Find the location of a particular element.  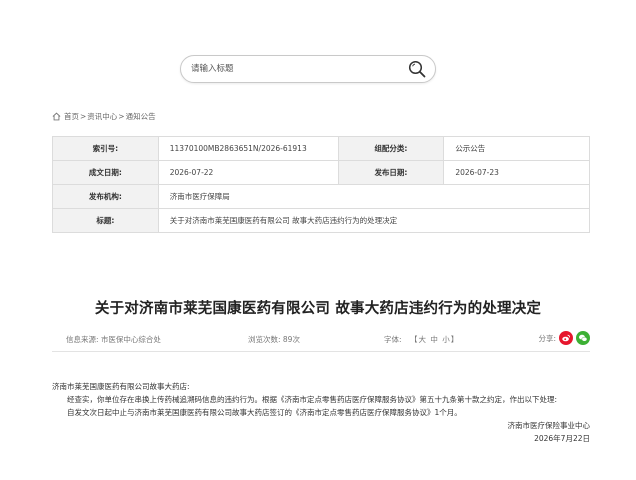

body-addressee: 济南市莱芜国康医药有限公司故事大药店: is located at coordinates (121, 386).